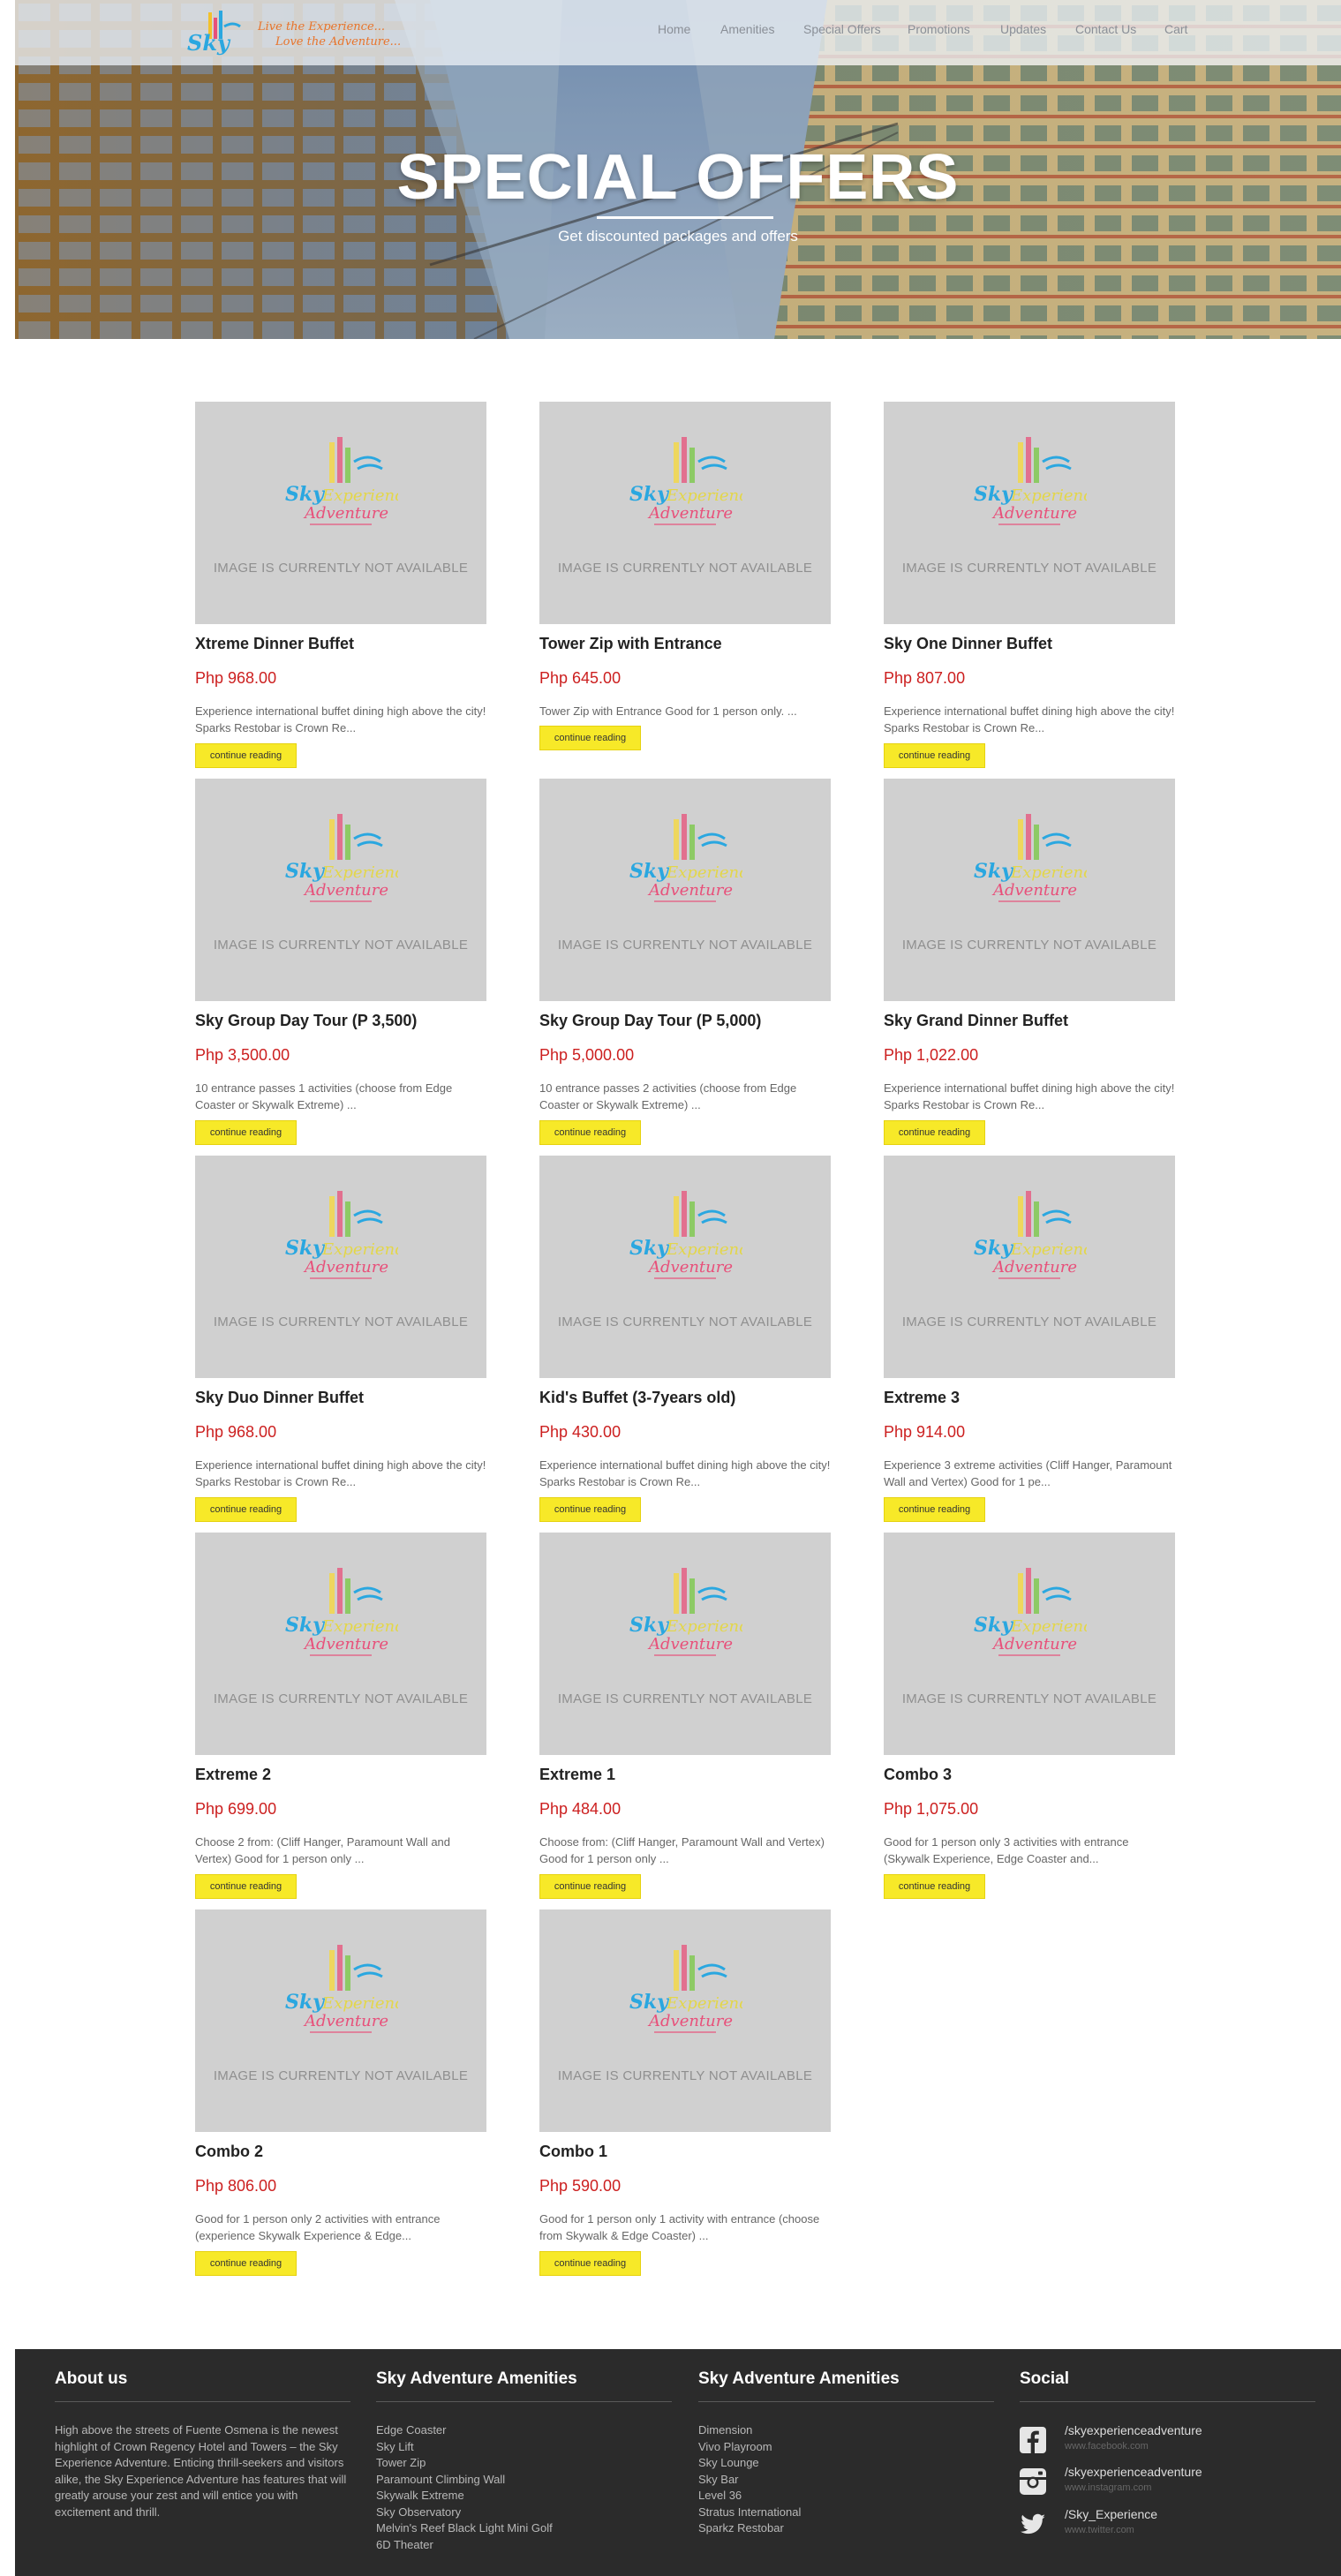 The width and height of the screenshot is (1341, 2576). Describe the element at coordinates (1029, 644) in the screenshot. I see `offer-title: Sky One Dinner Buffet` at that location.